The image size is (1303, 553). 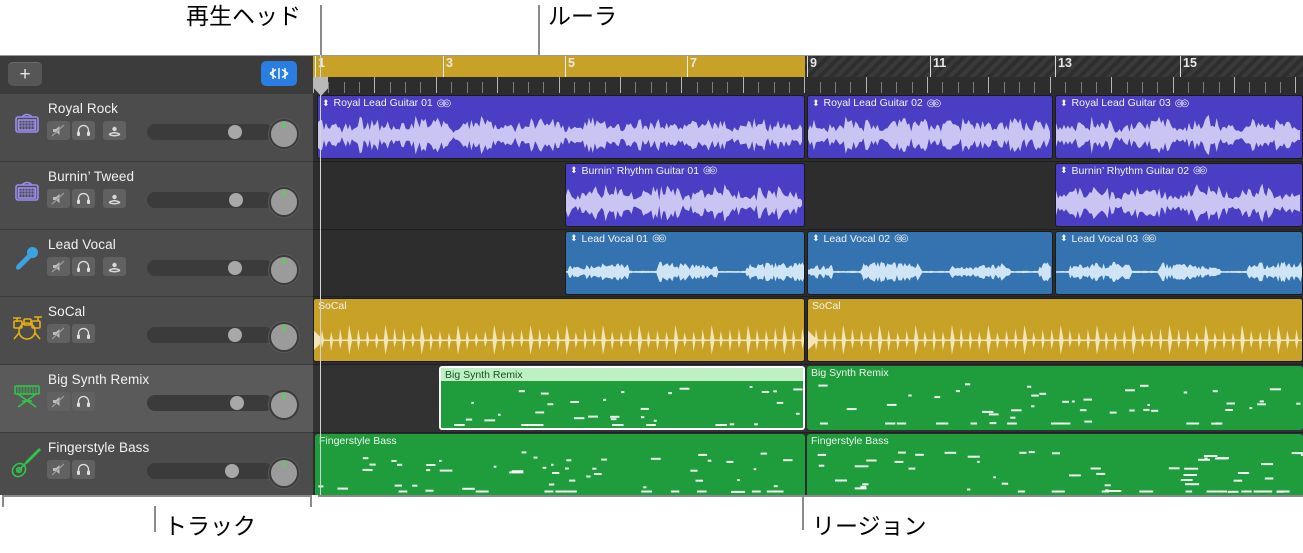 I want to click on track-lane-4: SoCal SoCal, so click(x=808, y=331).